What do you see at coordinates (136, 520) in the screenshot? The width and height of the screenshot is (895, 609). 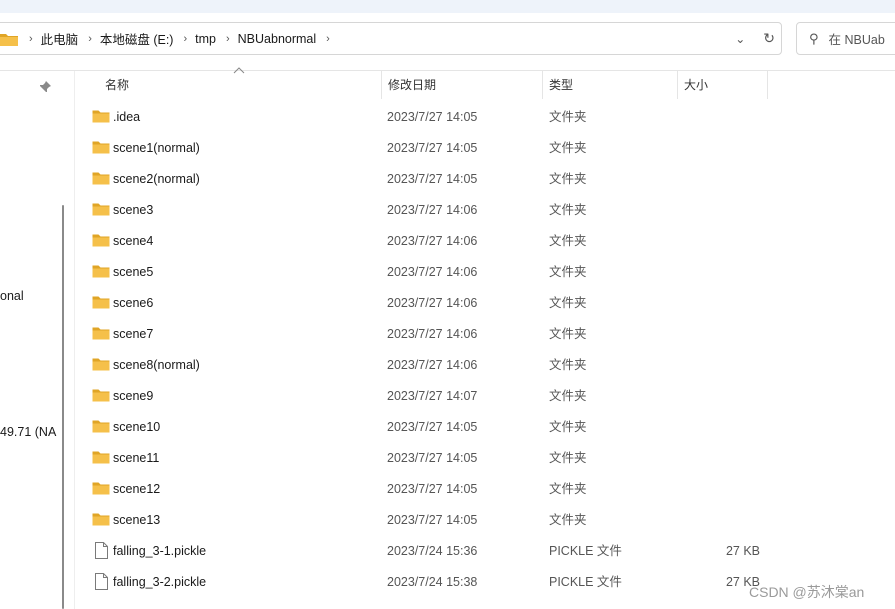 I see `file-name: scene13` at bounding box center [136, 520].